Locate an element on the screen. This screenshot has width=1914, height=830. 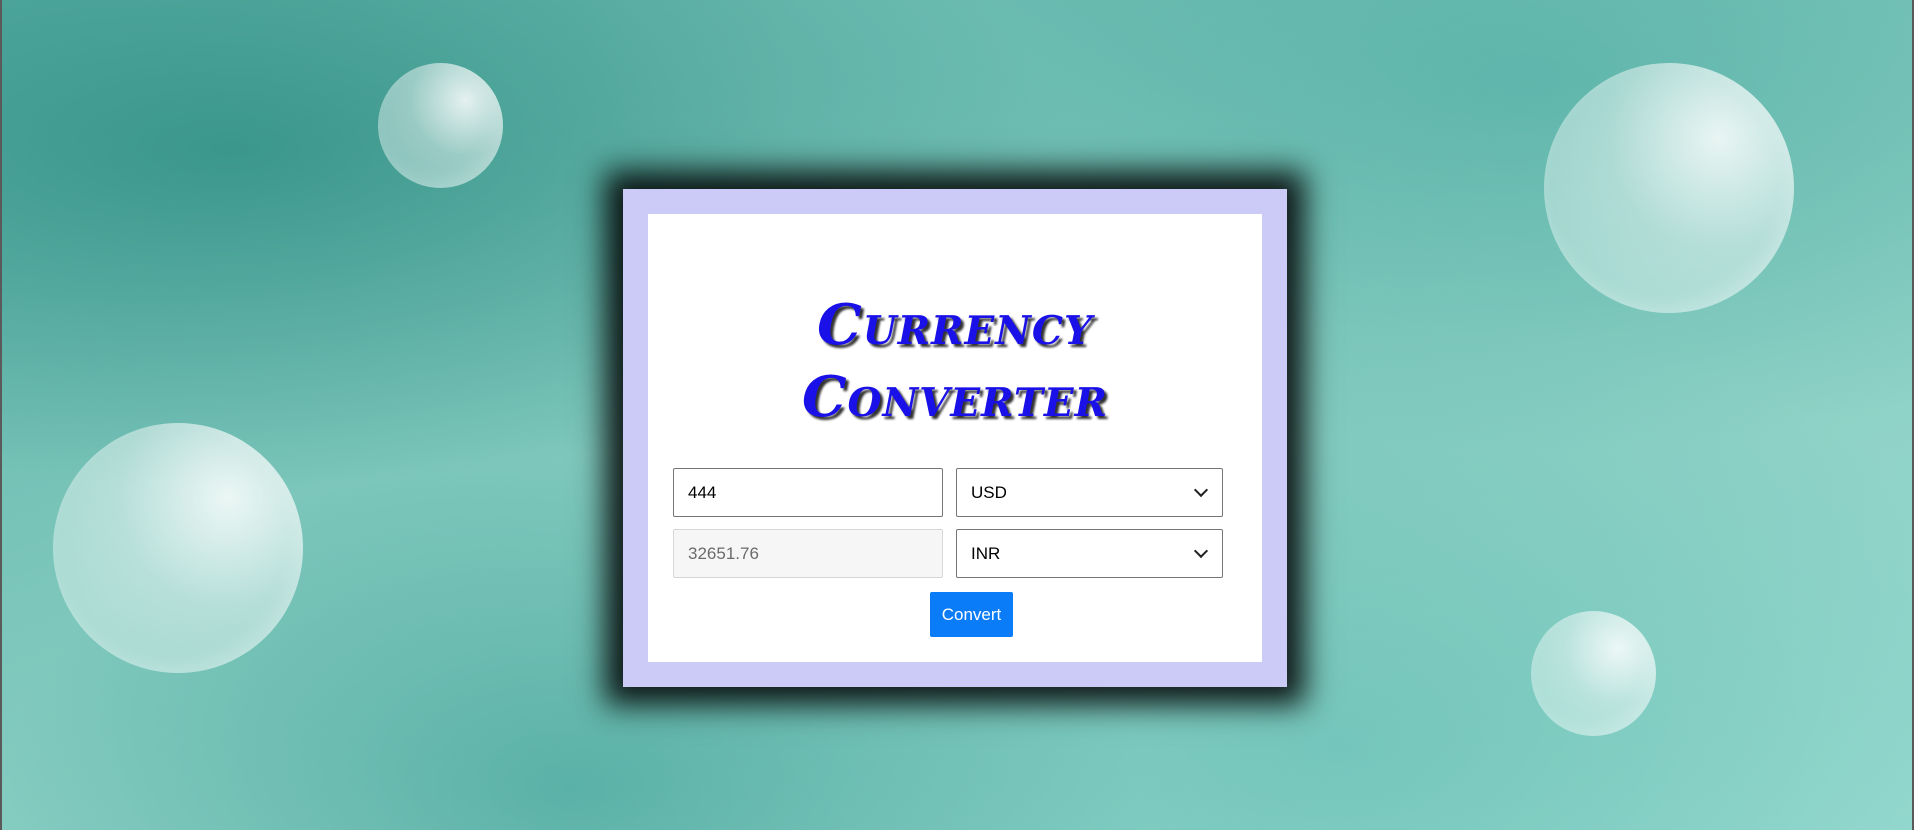
amount-input: 444 is located at coordinates (808, 492).